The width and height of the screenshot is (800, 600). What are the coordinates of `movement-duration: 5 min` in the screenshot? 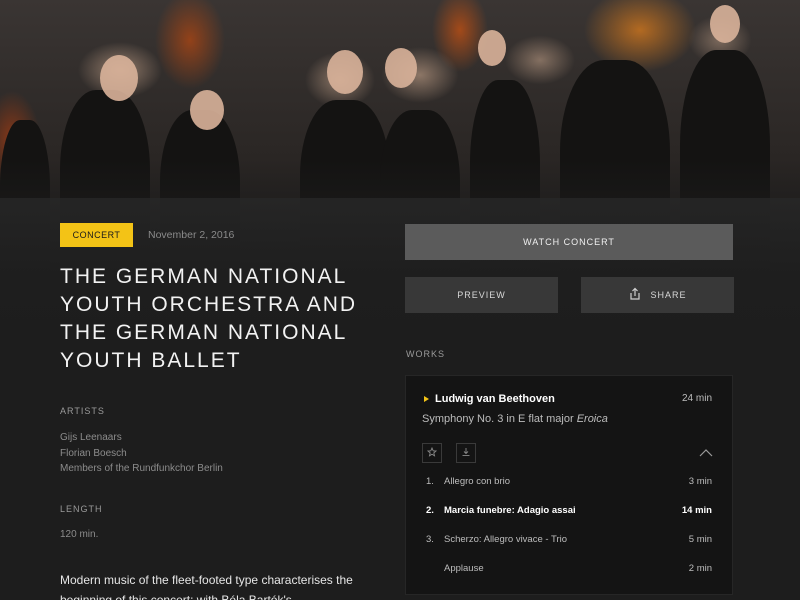 It's located at (700, 539).